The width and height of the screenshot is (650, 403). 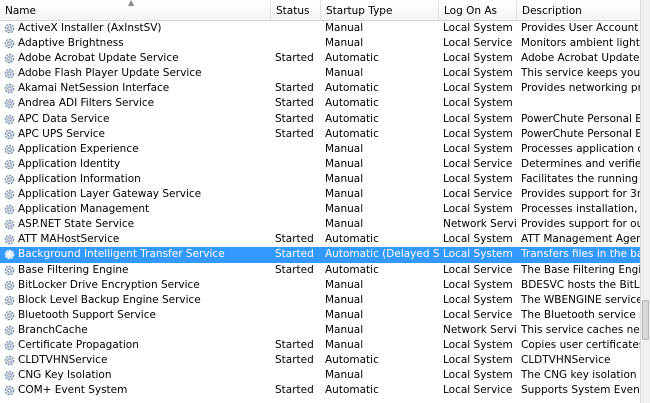 I want to click on service-name: COM+ Event System, so click(x=73, y=390).